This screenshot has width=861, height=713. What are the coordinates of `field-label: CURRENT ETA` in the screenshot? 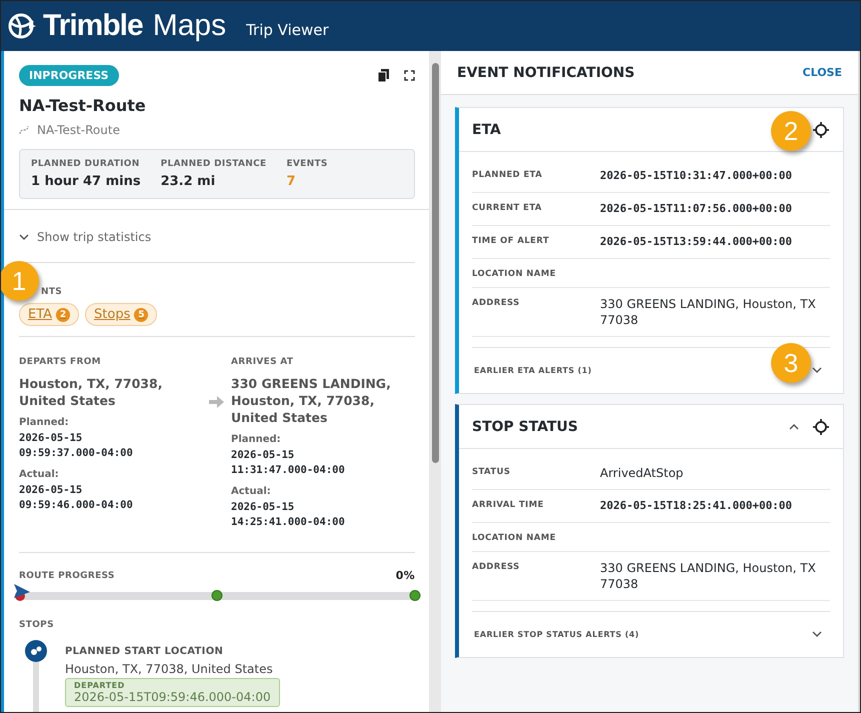 It's located at (507, 208).